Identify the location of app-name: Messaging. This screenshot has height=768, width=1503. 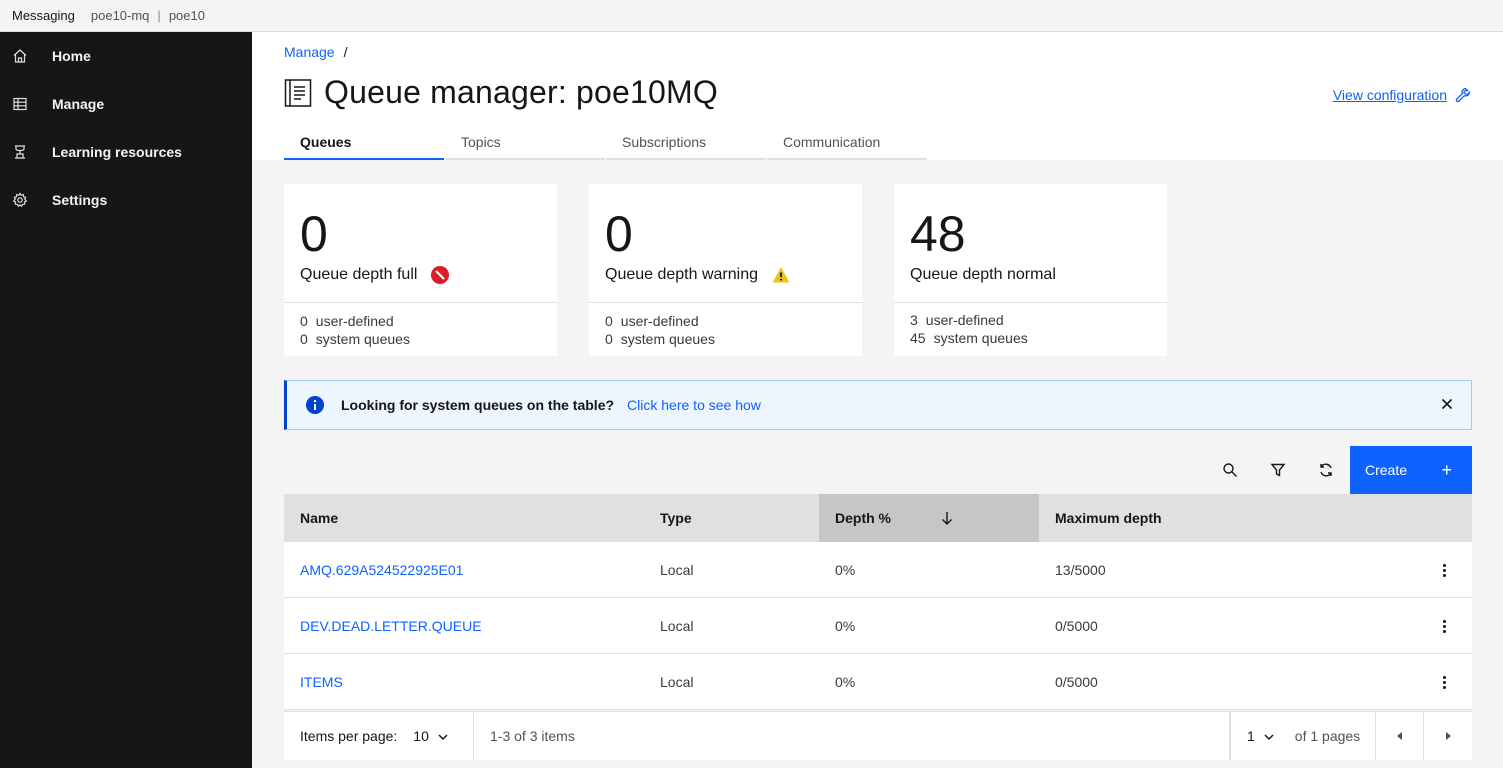
(43, 15).